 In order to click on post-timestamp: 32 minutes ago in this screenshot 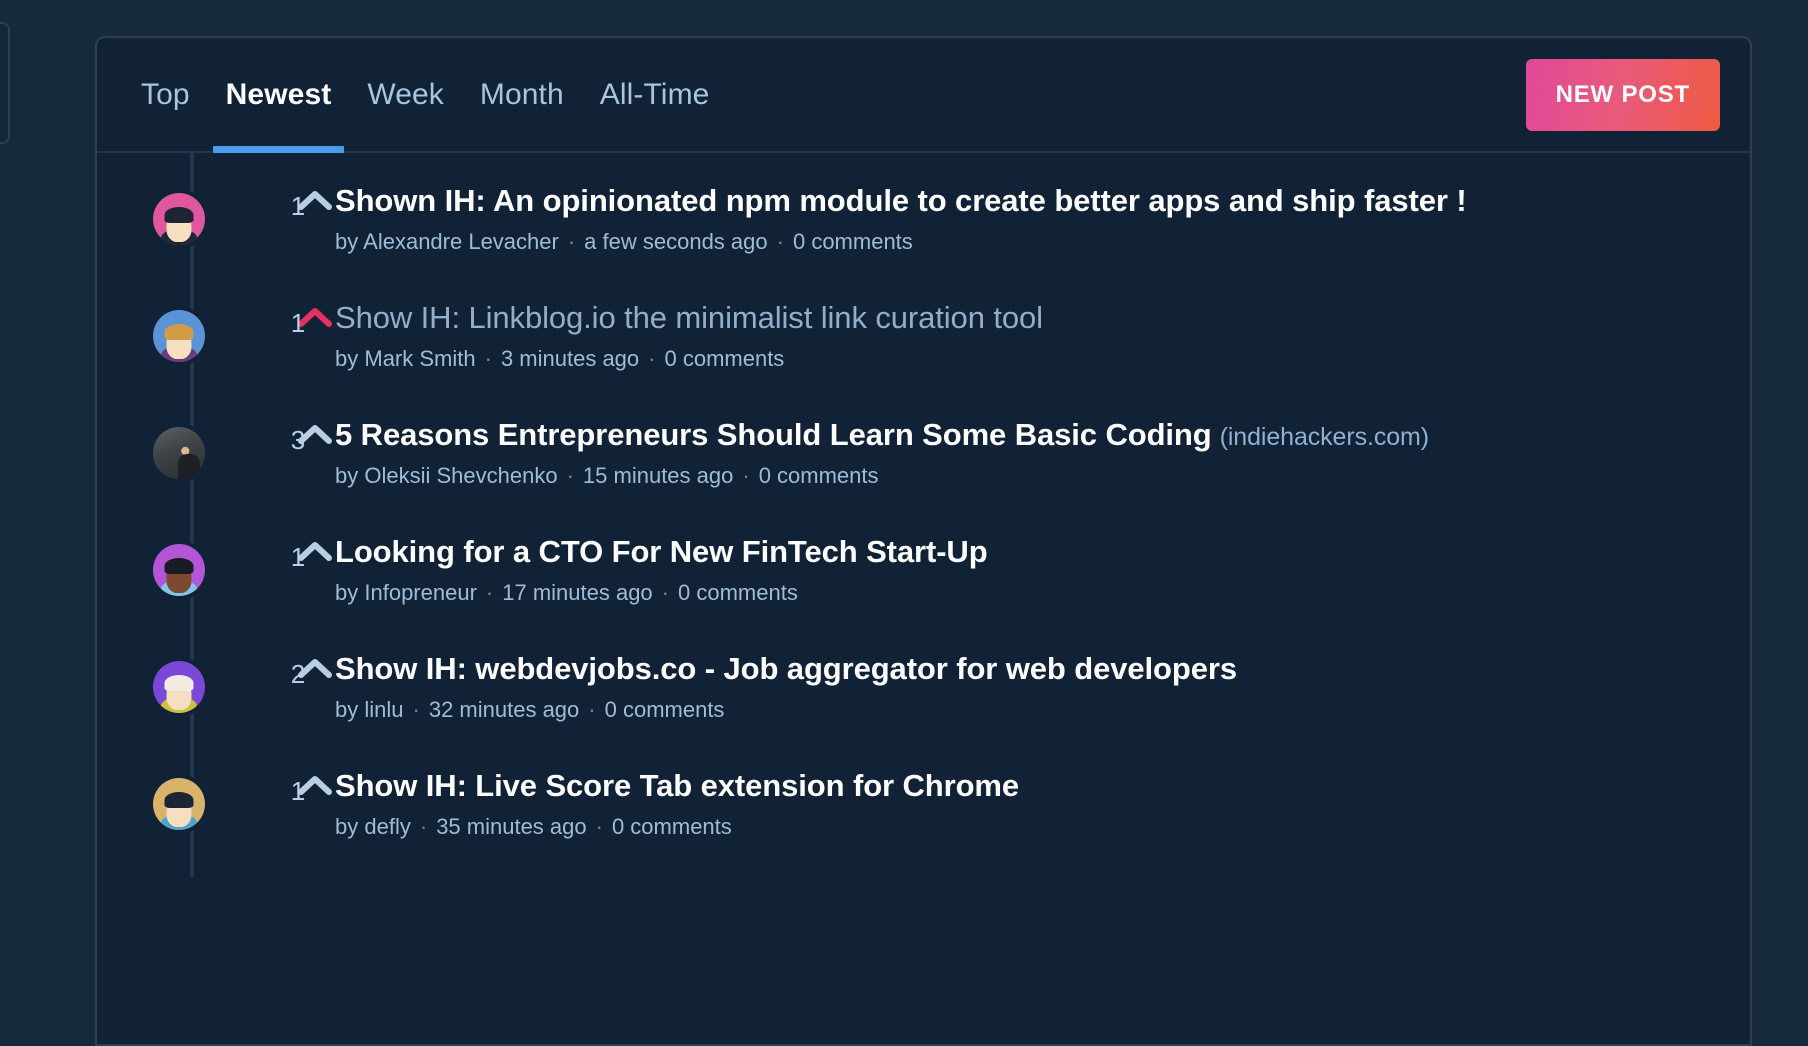, I will do `click(504, 709)`.